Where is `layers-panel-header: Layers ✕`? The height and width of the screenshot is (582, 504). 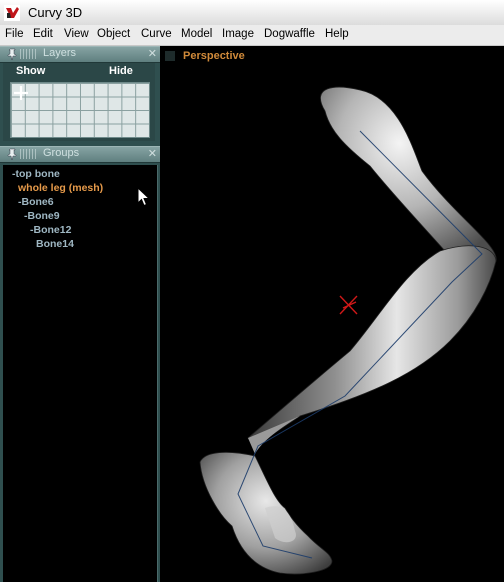 layers-panel-header: Layers ✕ is located at coordinates (80, 54).